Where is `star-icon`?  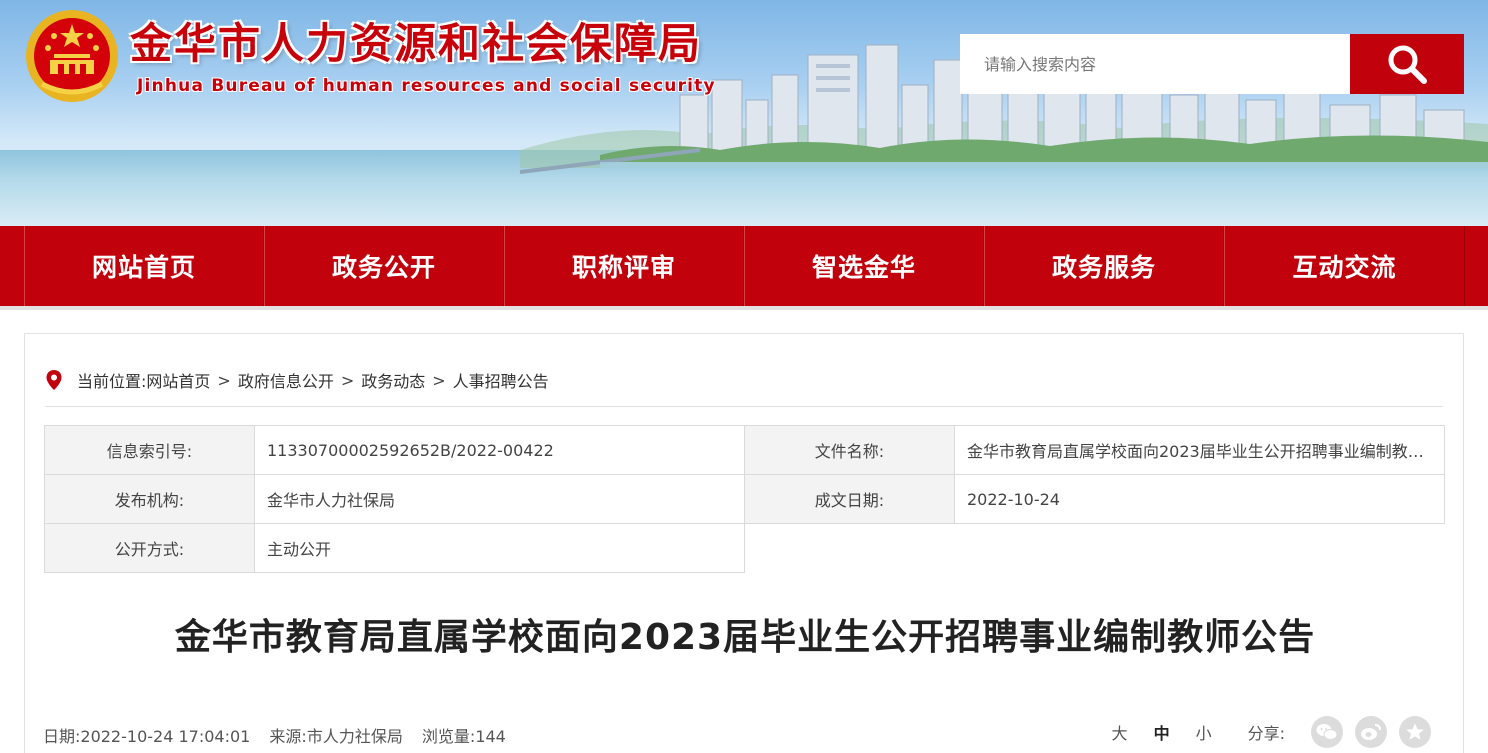
star-icon is located at coordinates (1415, 732).